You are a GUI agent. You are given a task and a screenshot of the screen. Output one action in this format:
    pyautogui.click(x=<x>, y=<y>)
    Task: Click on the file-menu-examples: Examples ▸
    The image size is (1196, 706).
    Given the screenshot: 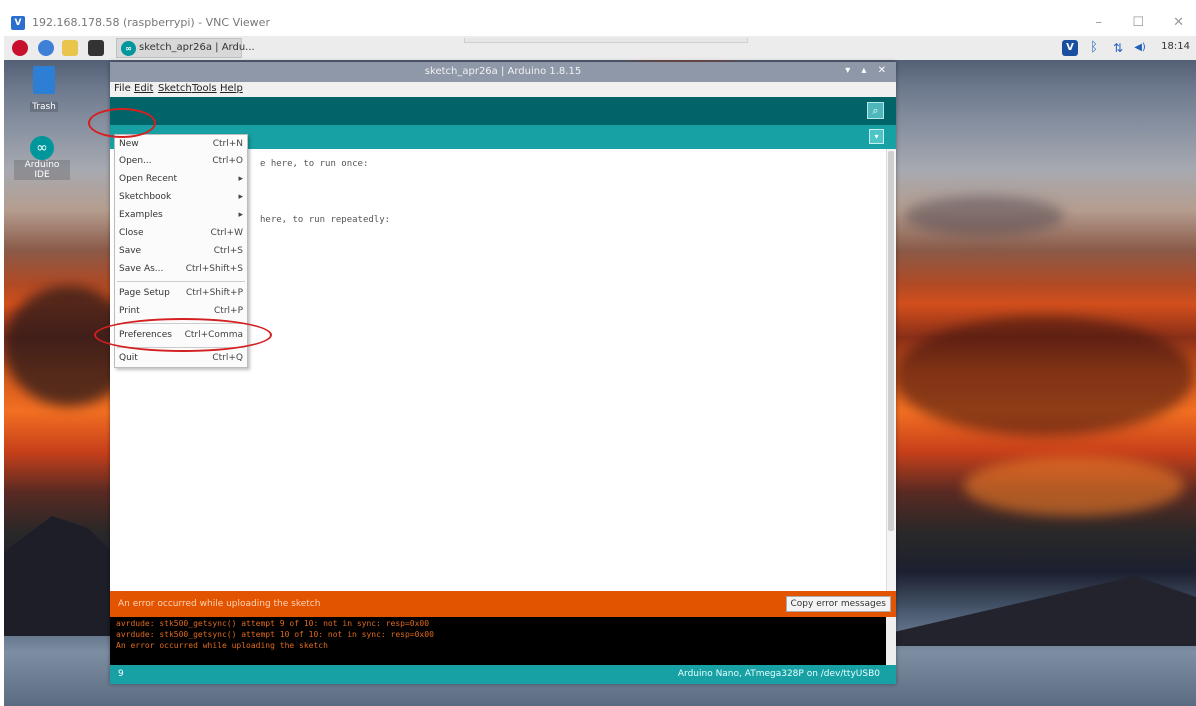 What is the action you would take?
    pyautogui.click(x=181, y=215)
    